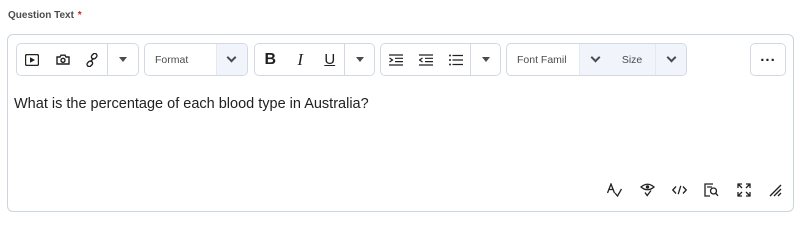 The width and height of the screenshot is (800, 240). What do you see at coordinates (41, 15) in the screenshot?
I see `field-label-text: Question Text` at bounding box center [41, 15].